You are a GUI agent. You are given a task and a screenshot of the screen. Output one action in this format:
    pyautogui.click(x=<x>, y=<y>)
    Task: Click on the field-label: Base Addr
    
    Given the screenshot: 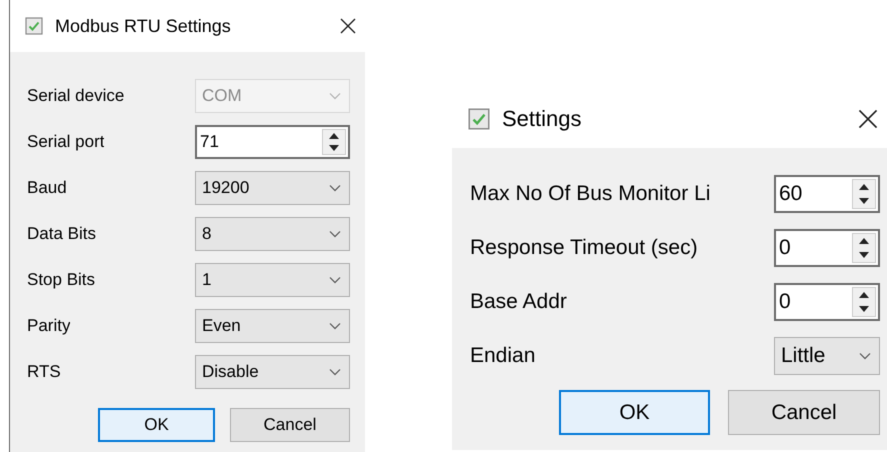 What is the action you would take?
    pyautogui.click(x=518, y=302)
    